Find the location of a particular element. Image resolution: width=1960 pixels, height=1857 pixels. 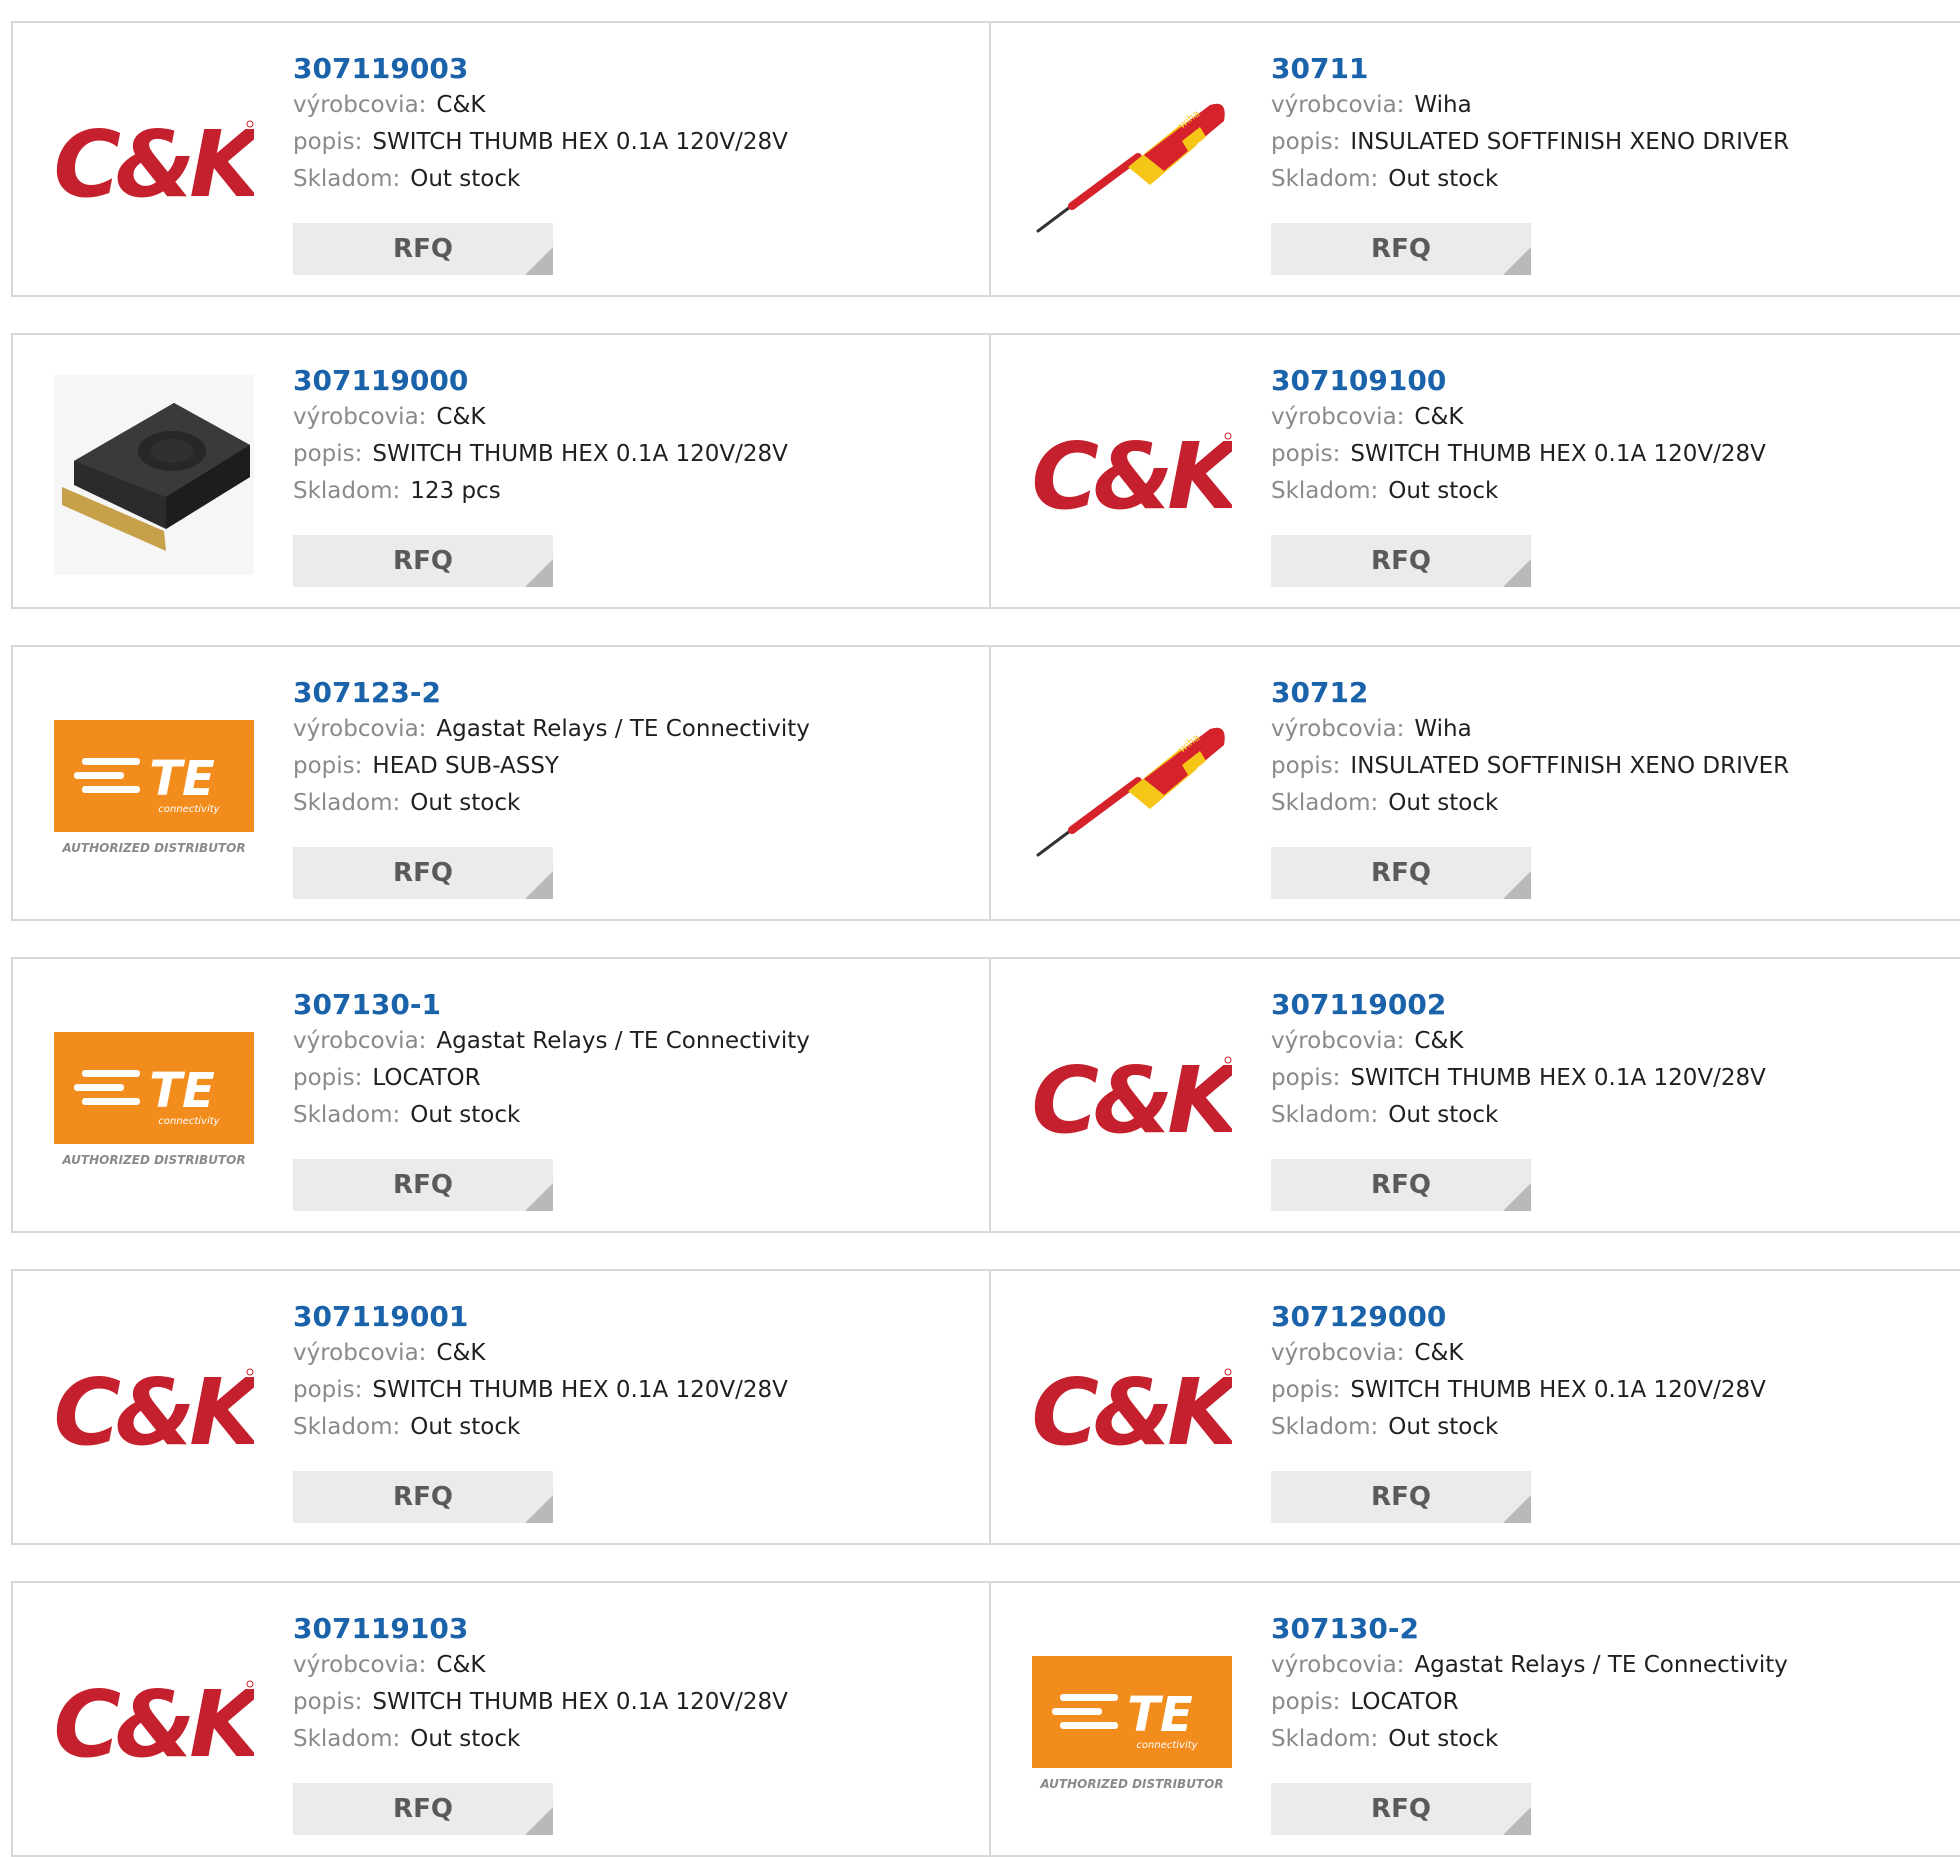

te-distributor-logo: TE connectivity AUTHORIZED DISTRIBUTOR is located at coordinates (154, 787).